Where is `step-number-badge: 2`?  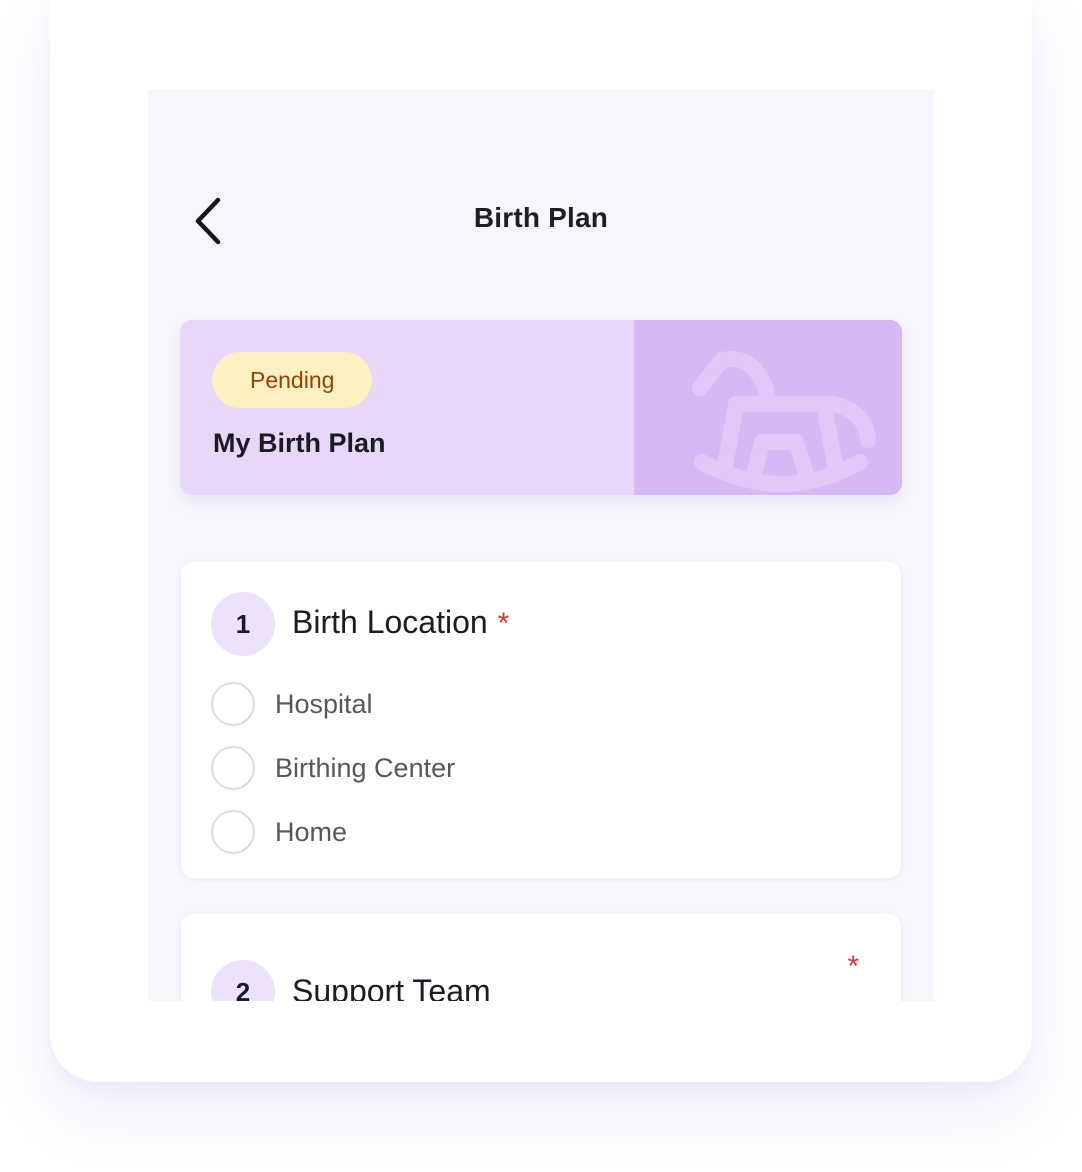 step-number-badge: 2 is located at coordinates (243, 980).